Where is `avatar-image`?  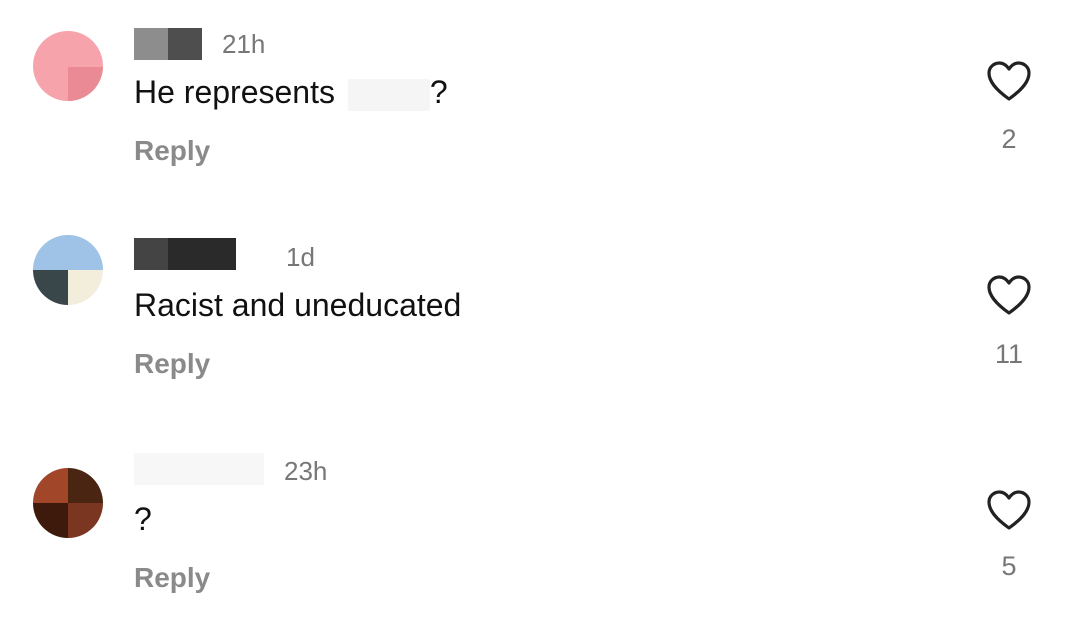
avatar-image is located at coordinates (50, 485).